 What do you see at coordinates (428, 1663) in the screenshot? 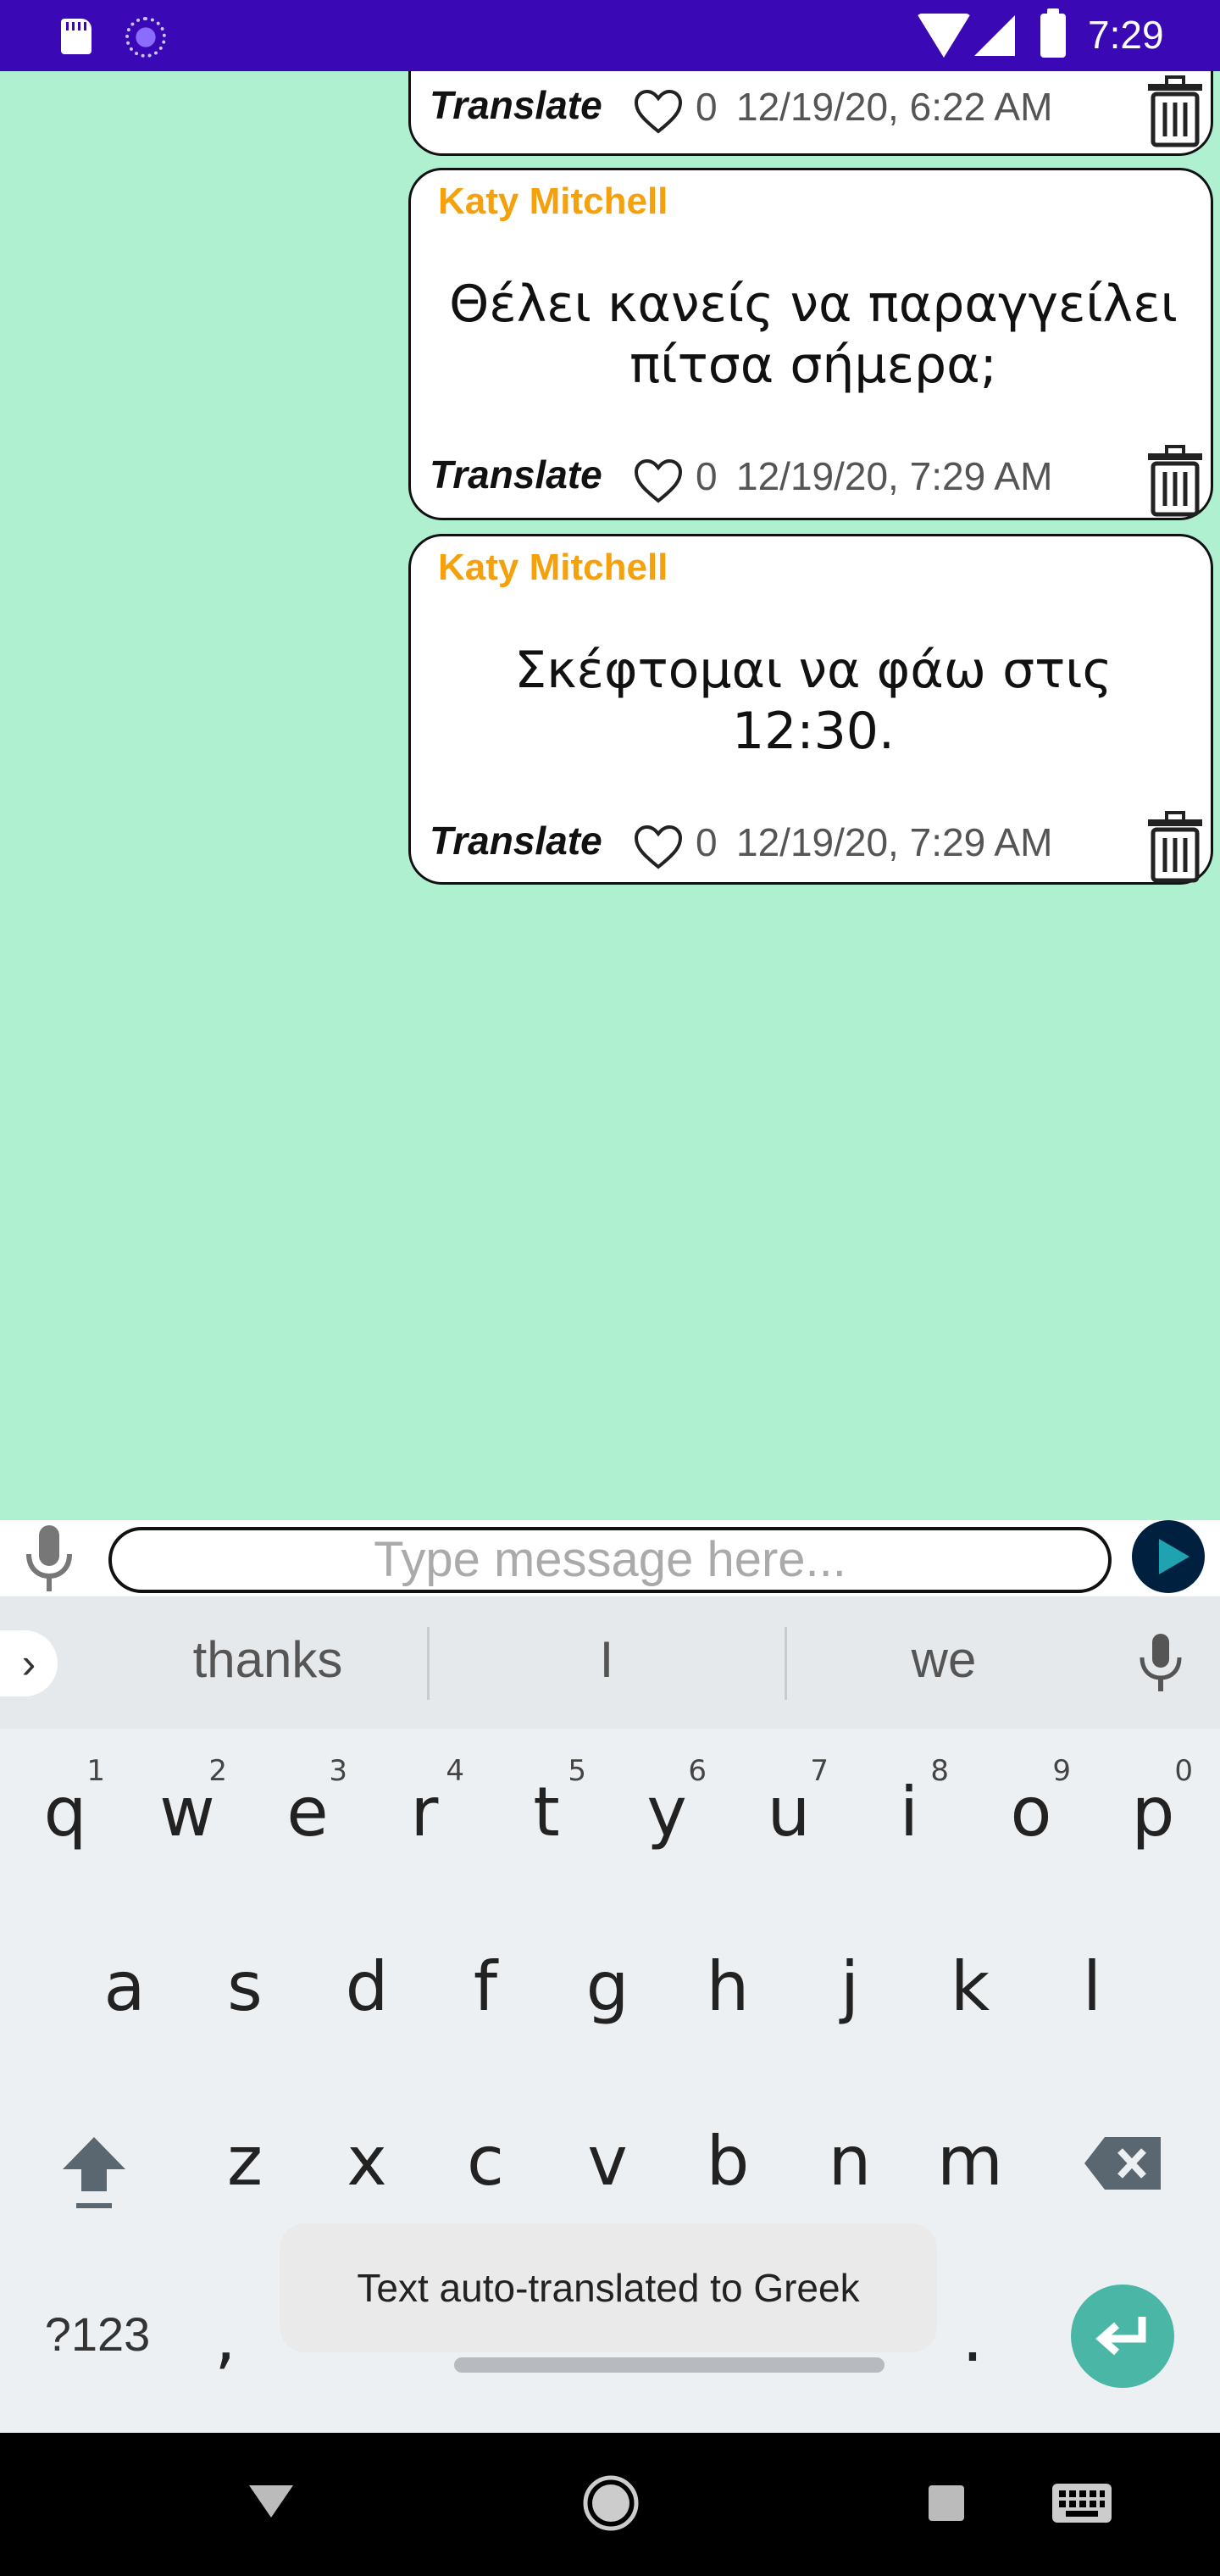
I see `suggestion-divider` at bounding box center [428, 1663].